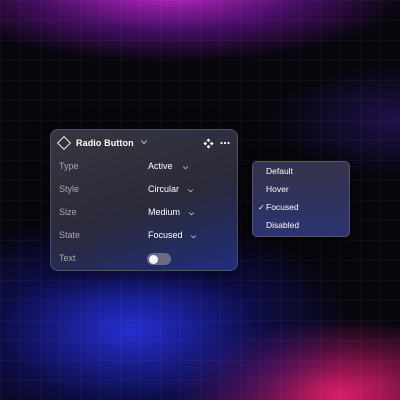 The image size is (400, 400). I want to click on property-label-size: Size, so click(68, 212).